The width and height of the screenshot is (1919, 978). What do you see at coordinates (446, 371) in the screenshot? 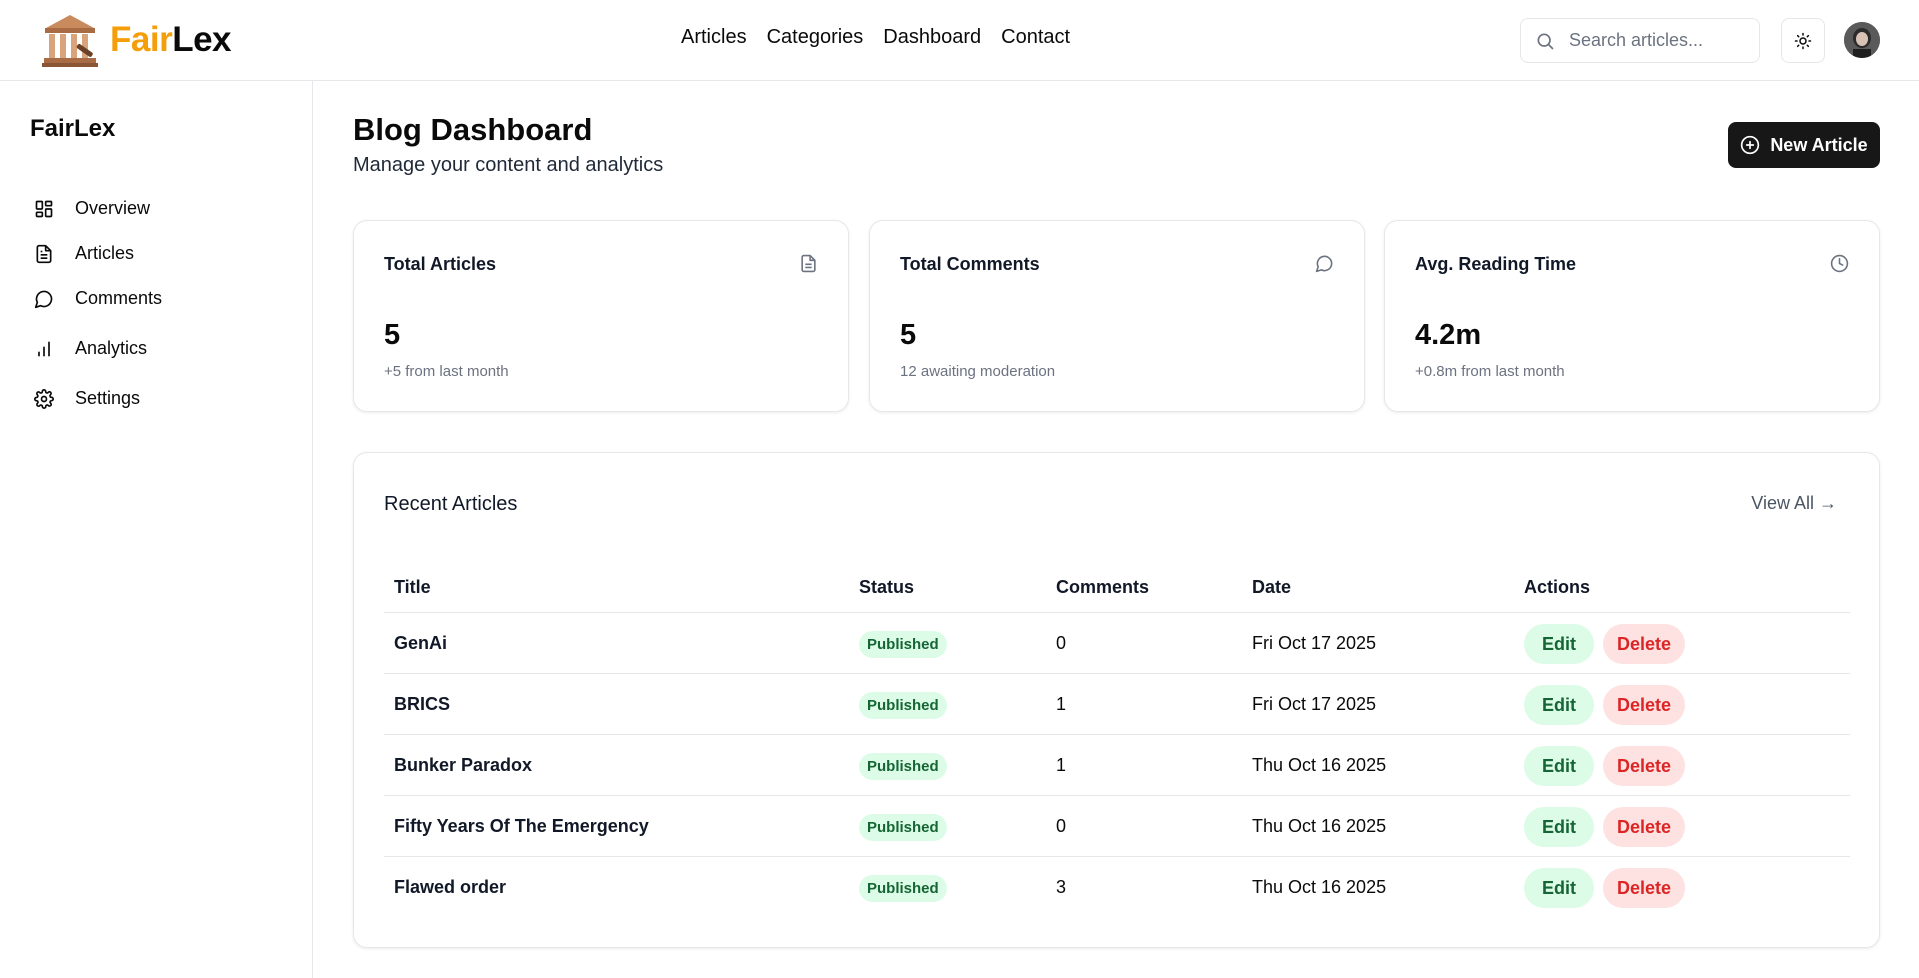
I see `stat-note: +5 from last month` at bounding box center [446, 371].